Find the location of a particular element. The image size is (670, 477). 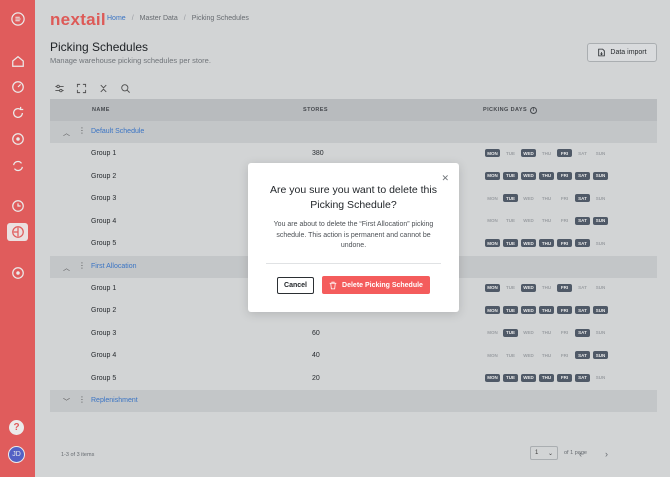

trash-icon is located at coordinates (333, 285).